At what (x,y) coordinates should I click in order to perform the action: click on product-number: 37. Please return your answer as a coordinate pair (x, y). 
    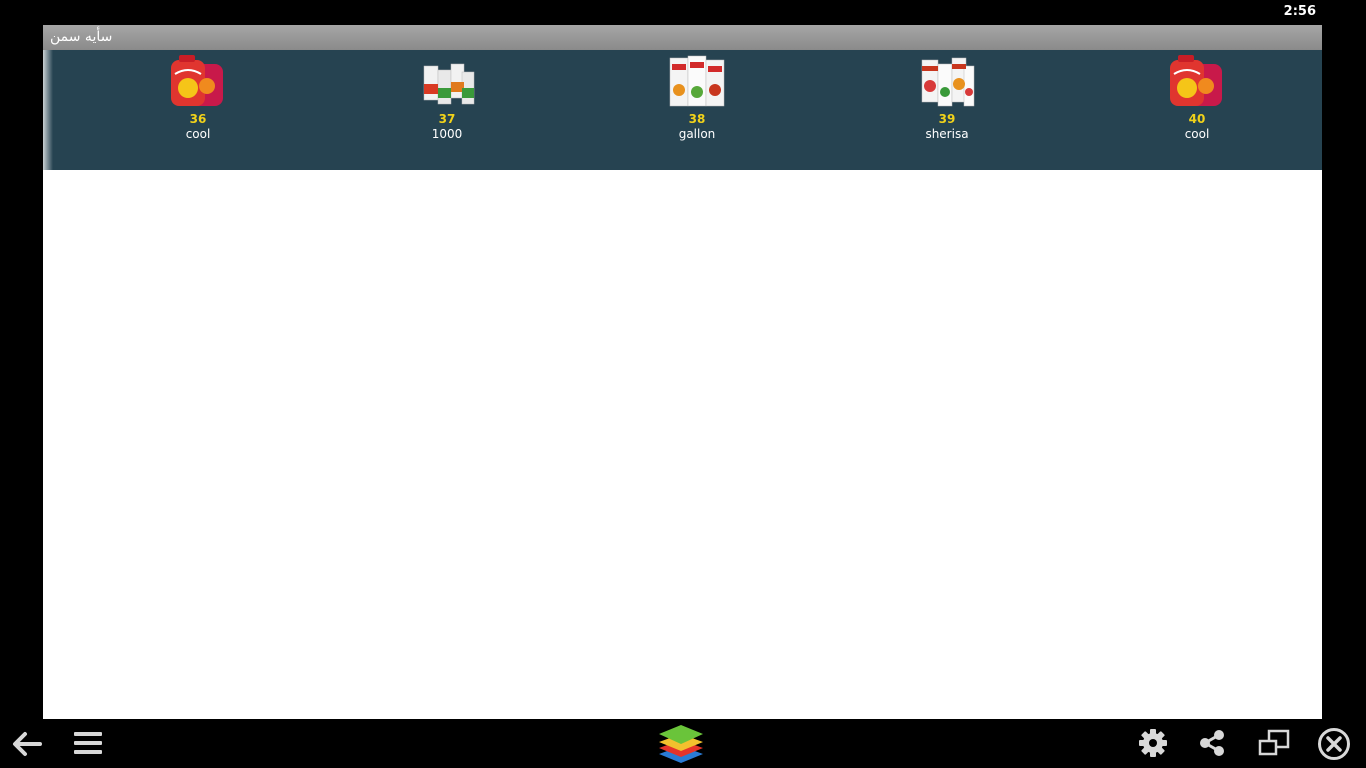
    Looking at the image, I should click on (447, 119).